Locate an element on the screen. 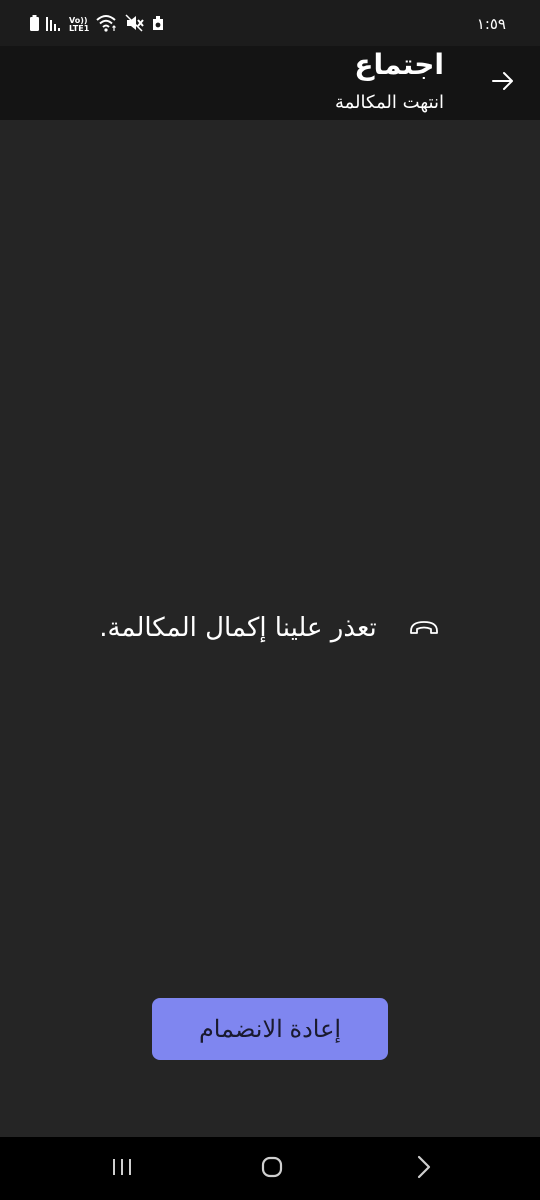 The width and height of the screenshot is (540, 1200). navigation-bar is located at coordinates (270, 1168).